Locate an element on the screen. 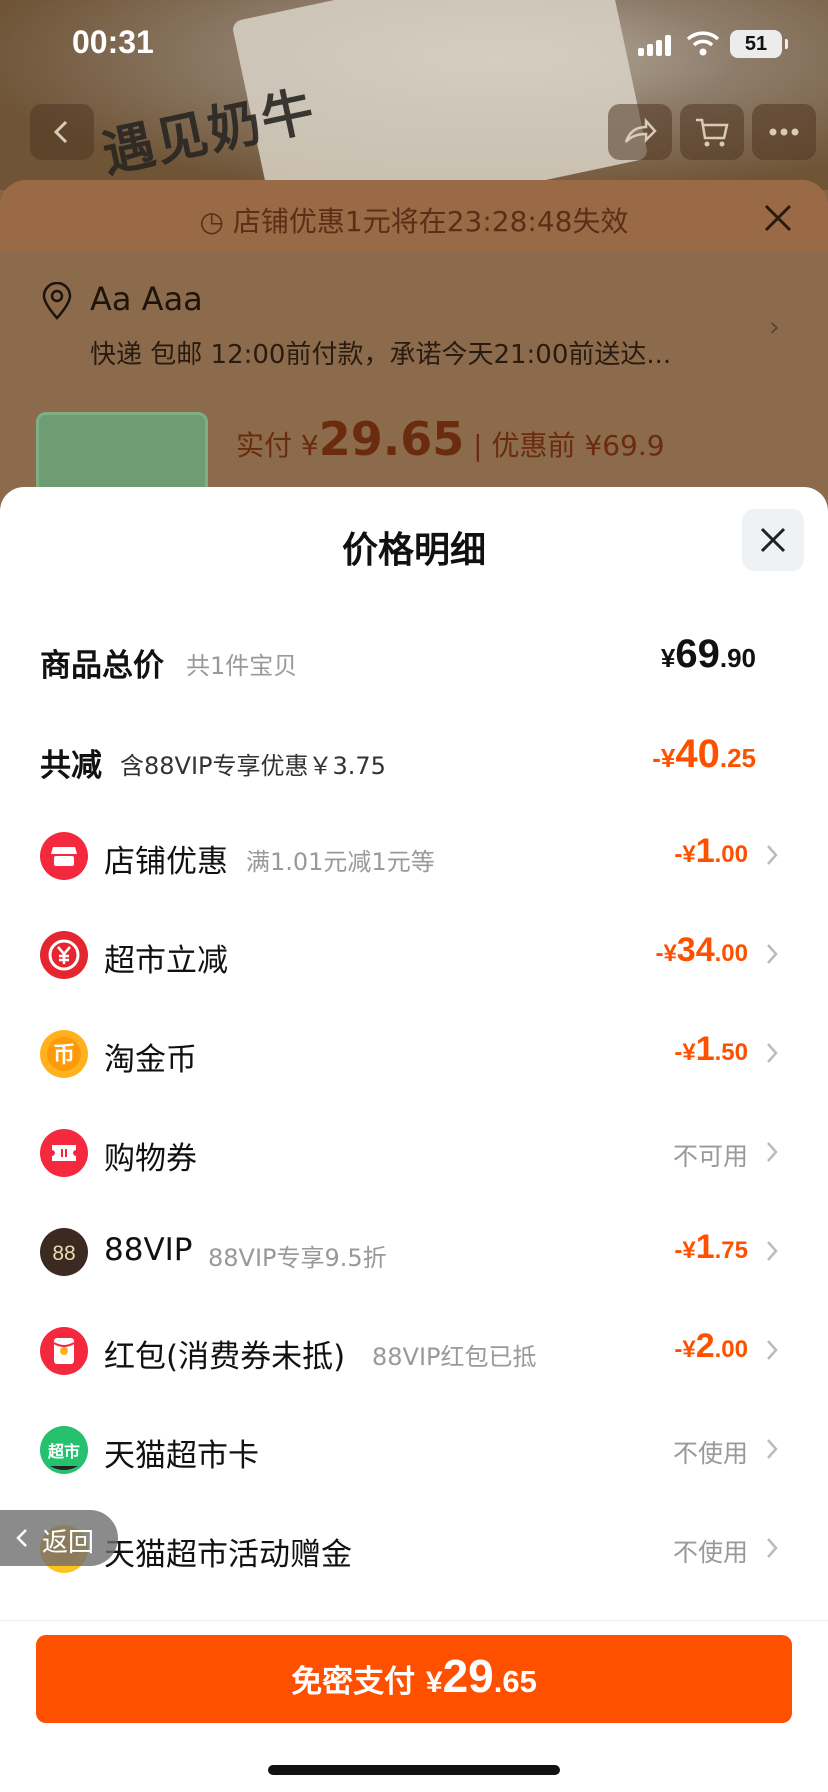  sheet-title: 价格明细 is located at coordinates (413, 550).